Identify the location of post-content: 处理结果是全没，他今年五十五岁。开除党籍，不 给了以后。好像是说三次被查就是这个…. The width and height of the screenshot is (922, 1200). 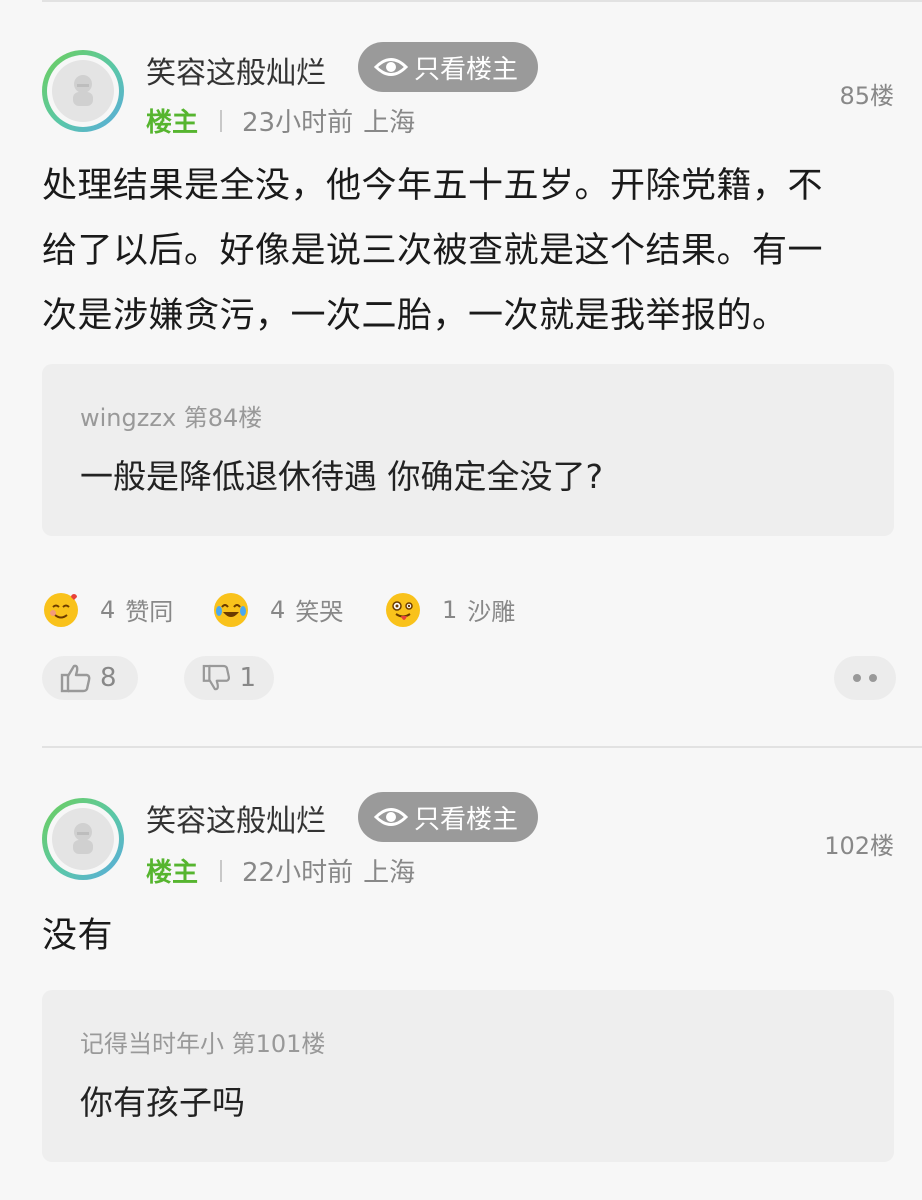
(462, 251).